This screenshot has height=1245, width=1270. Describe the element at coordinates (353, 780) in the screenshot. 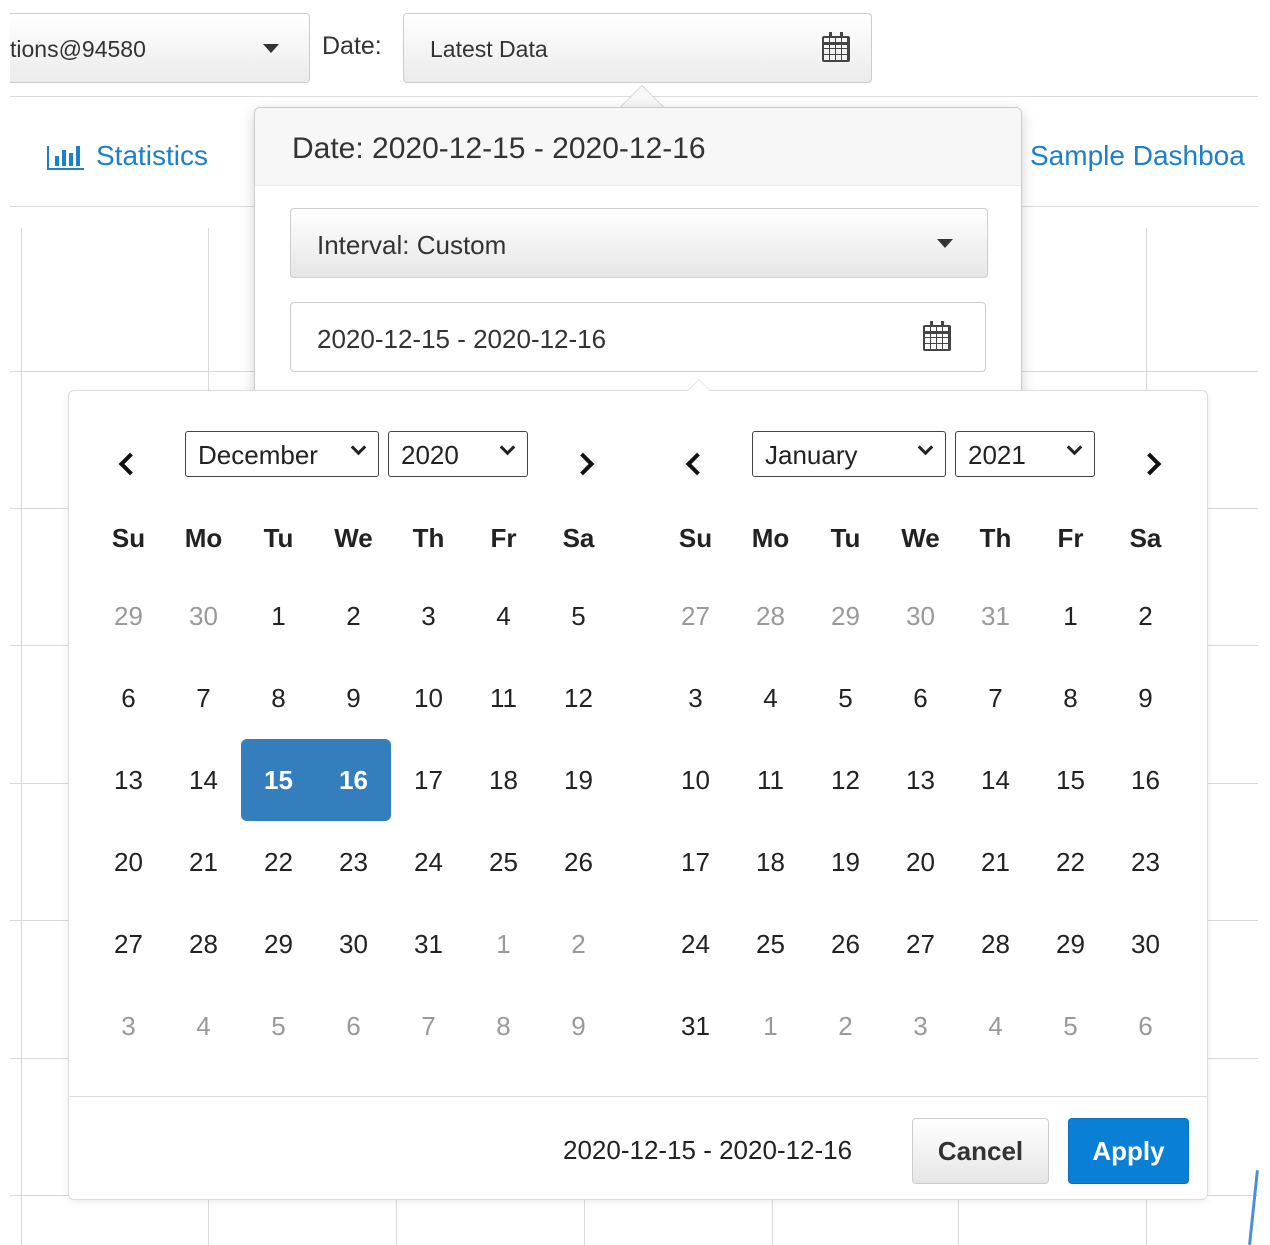

I see `calendar-day-selected: 16` at that location.